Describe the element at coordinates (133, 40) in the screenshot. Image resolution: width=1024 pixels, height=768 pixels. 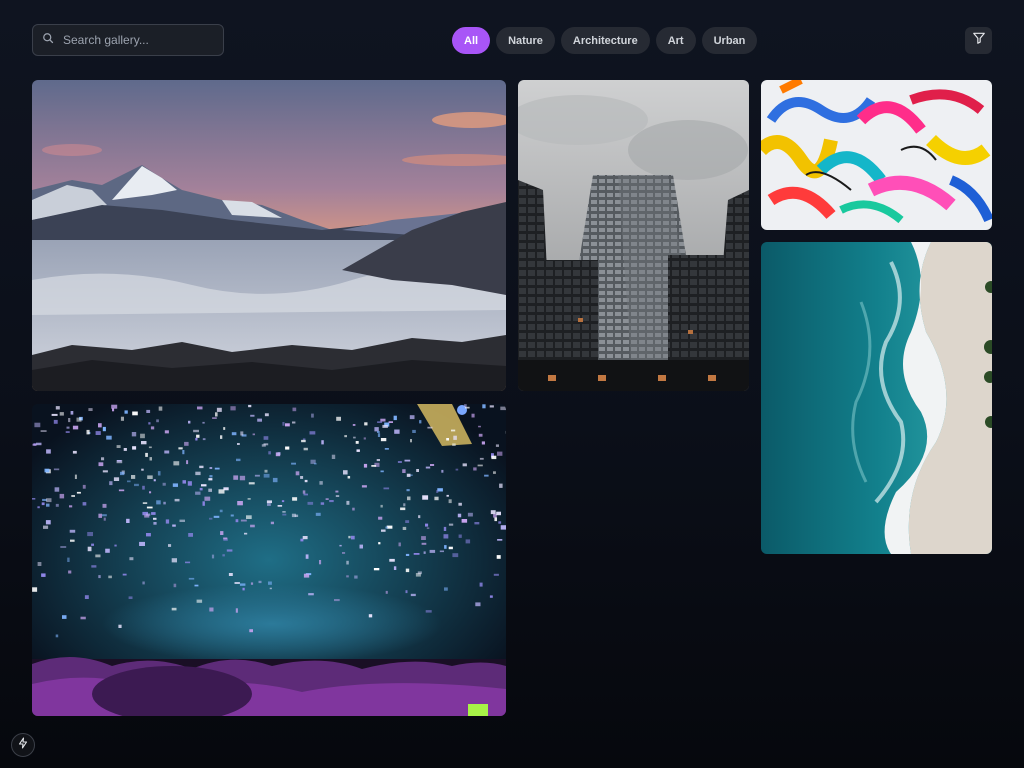
I see `search-input` at that location.